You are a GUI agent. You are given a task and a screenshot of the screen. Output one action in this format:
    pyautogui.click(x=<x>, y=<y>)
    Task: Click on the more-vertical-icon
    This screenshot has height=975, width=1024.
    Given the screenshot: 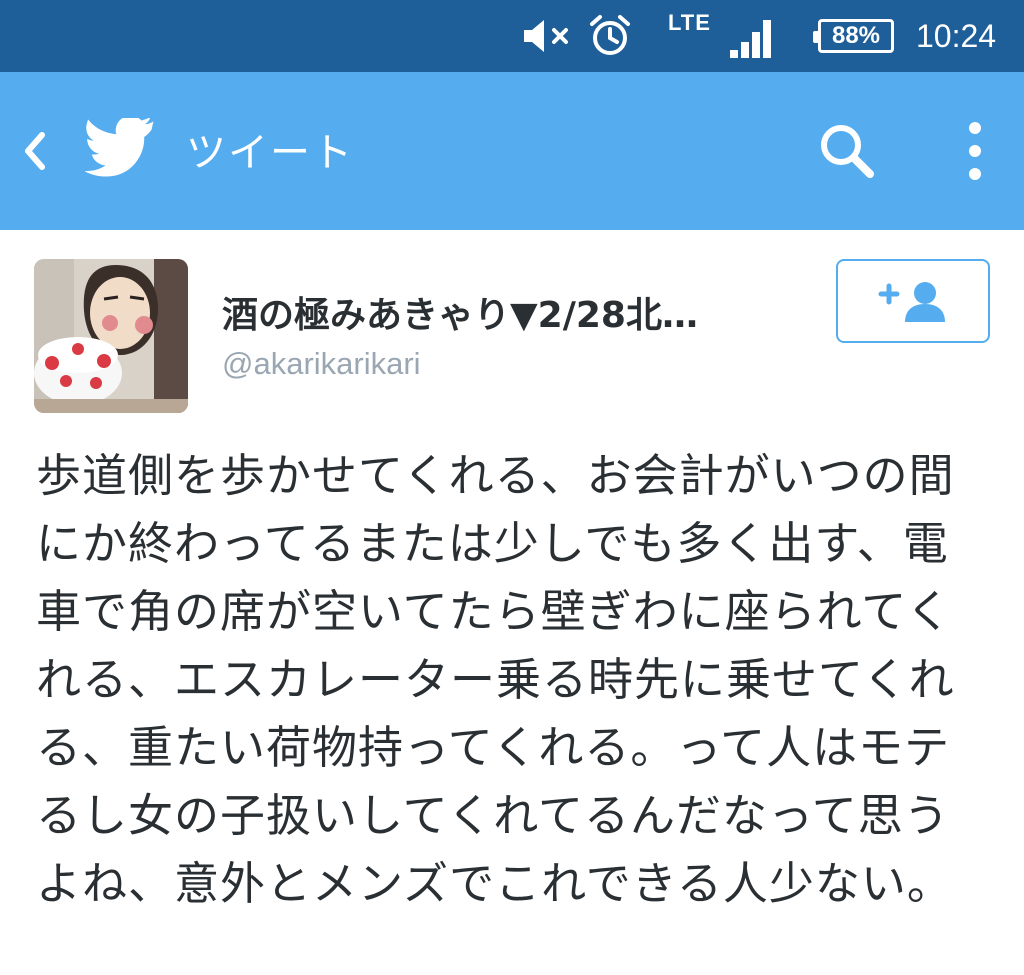 What is the action you would take?
    pyautogui.click(x=975, y=151)
    